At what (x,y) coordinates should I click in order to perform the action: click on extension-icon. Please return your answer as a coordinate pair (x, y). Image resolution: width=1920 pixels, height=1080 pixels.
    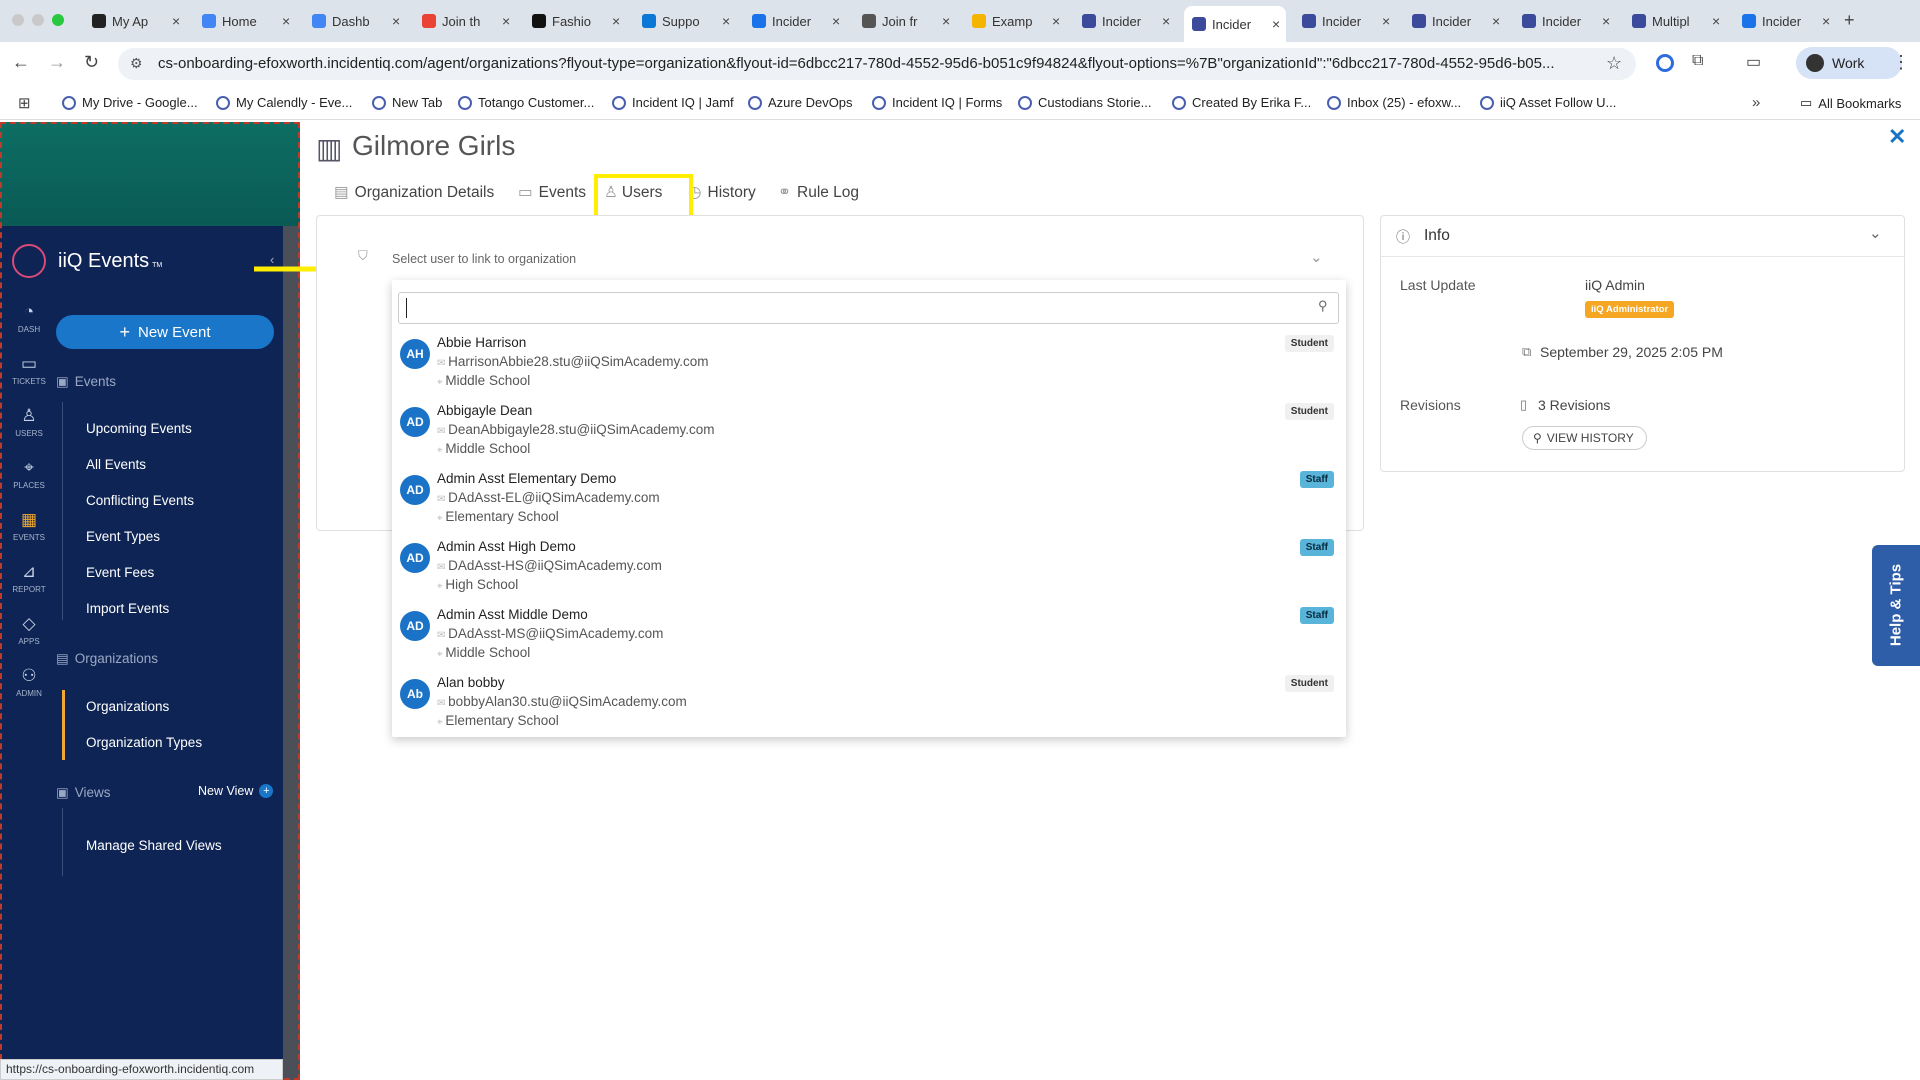
    Looking at the image, I should click on (1665, 63).